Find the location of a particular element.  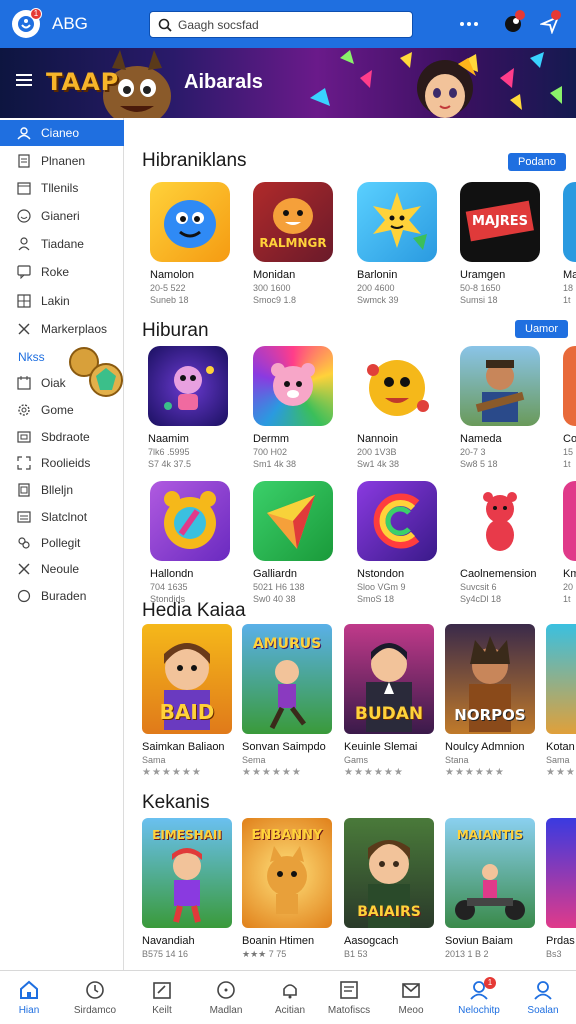

sidebar-item-6: Lakin is located at coordinates (62, 301).